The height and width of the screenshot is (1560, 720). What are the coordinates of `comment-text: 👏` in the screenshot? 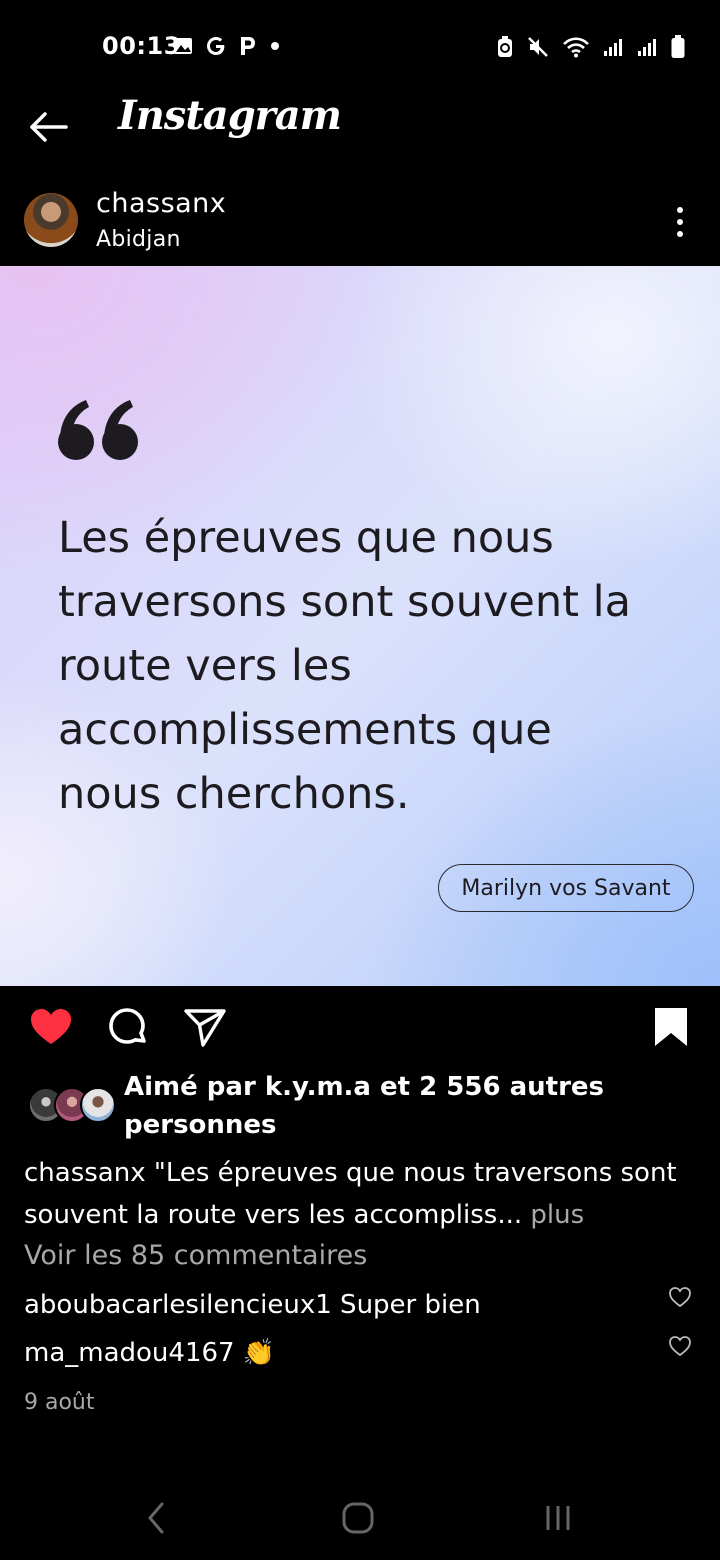 It's located at (255, 1353).